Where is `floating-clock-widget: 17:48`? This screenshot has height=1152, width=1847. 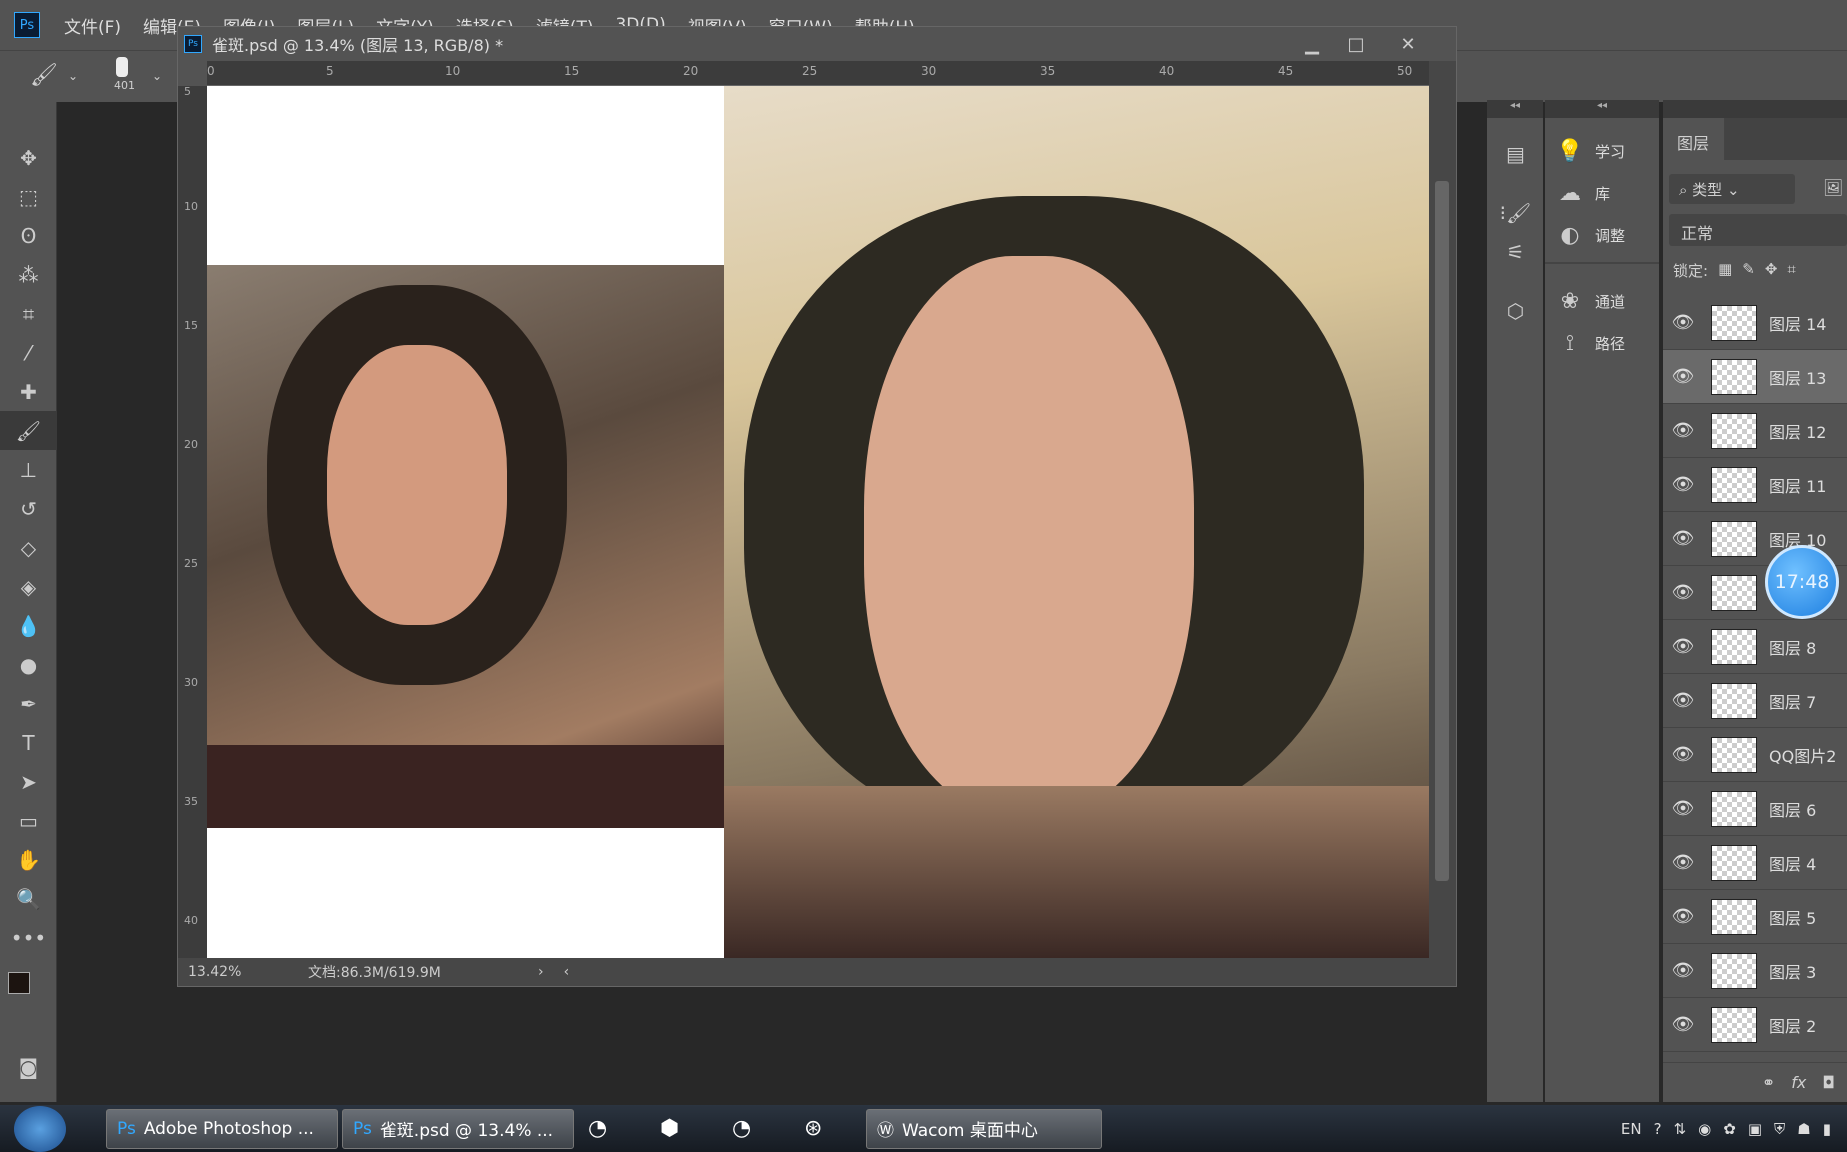
floating-clock-widget: 17:48 is located at coordinates (1802, 582).